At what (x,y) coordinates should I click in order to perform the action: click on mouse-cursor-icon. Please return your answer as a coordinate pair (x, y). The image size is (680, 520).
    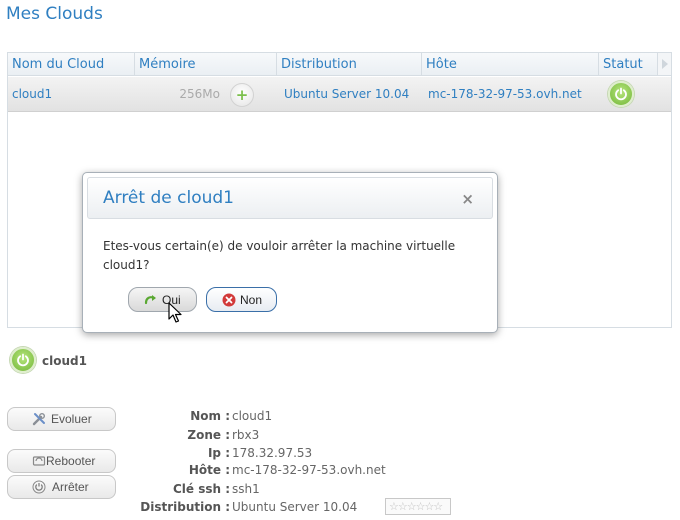
    Looking at the image, I should click on (175, 314).